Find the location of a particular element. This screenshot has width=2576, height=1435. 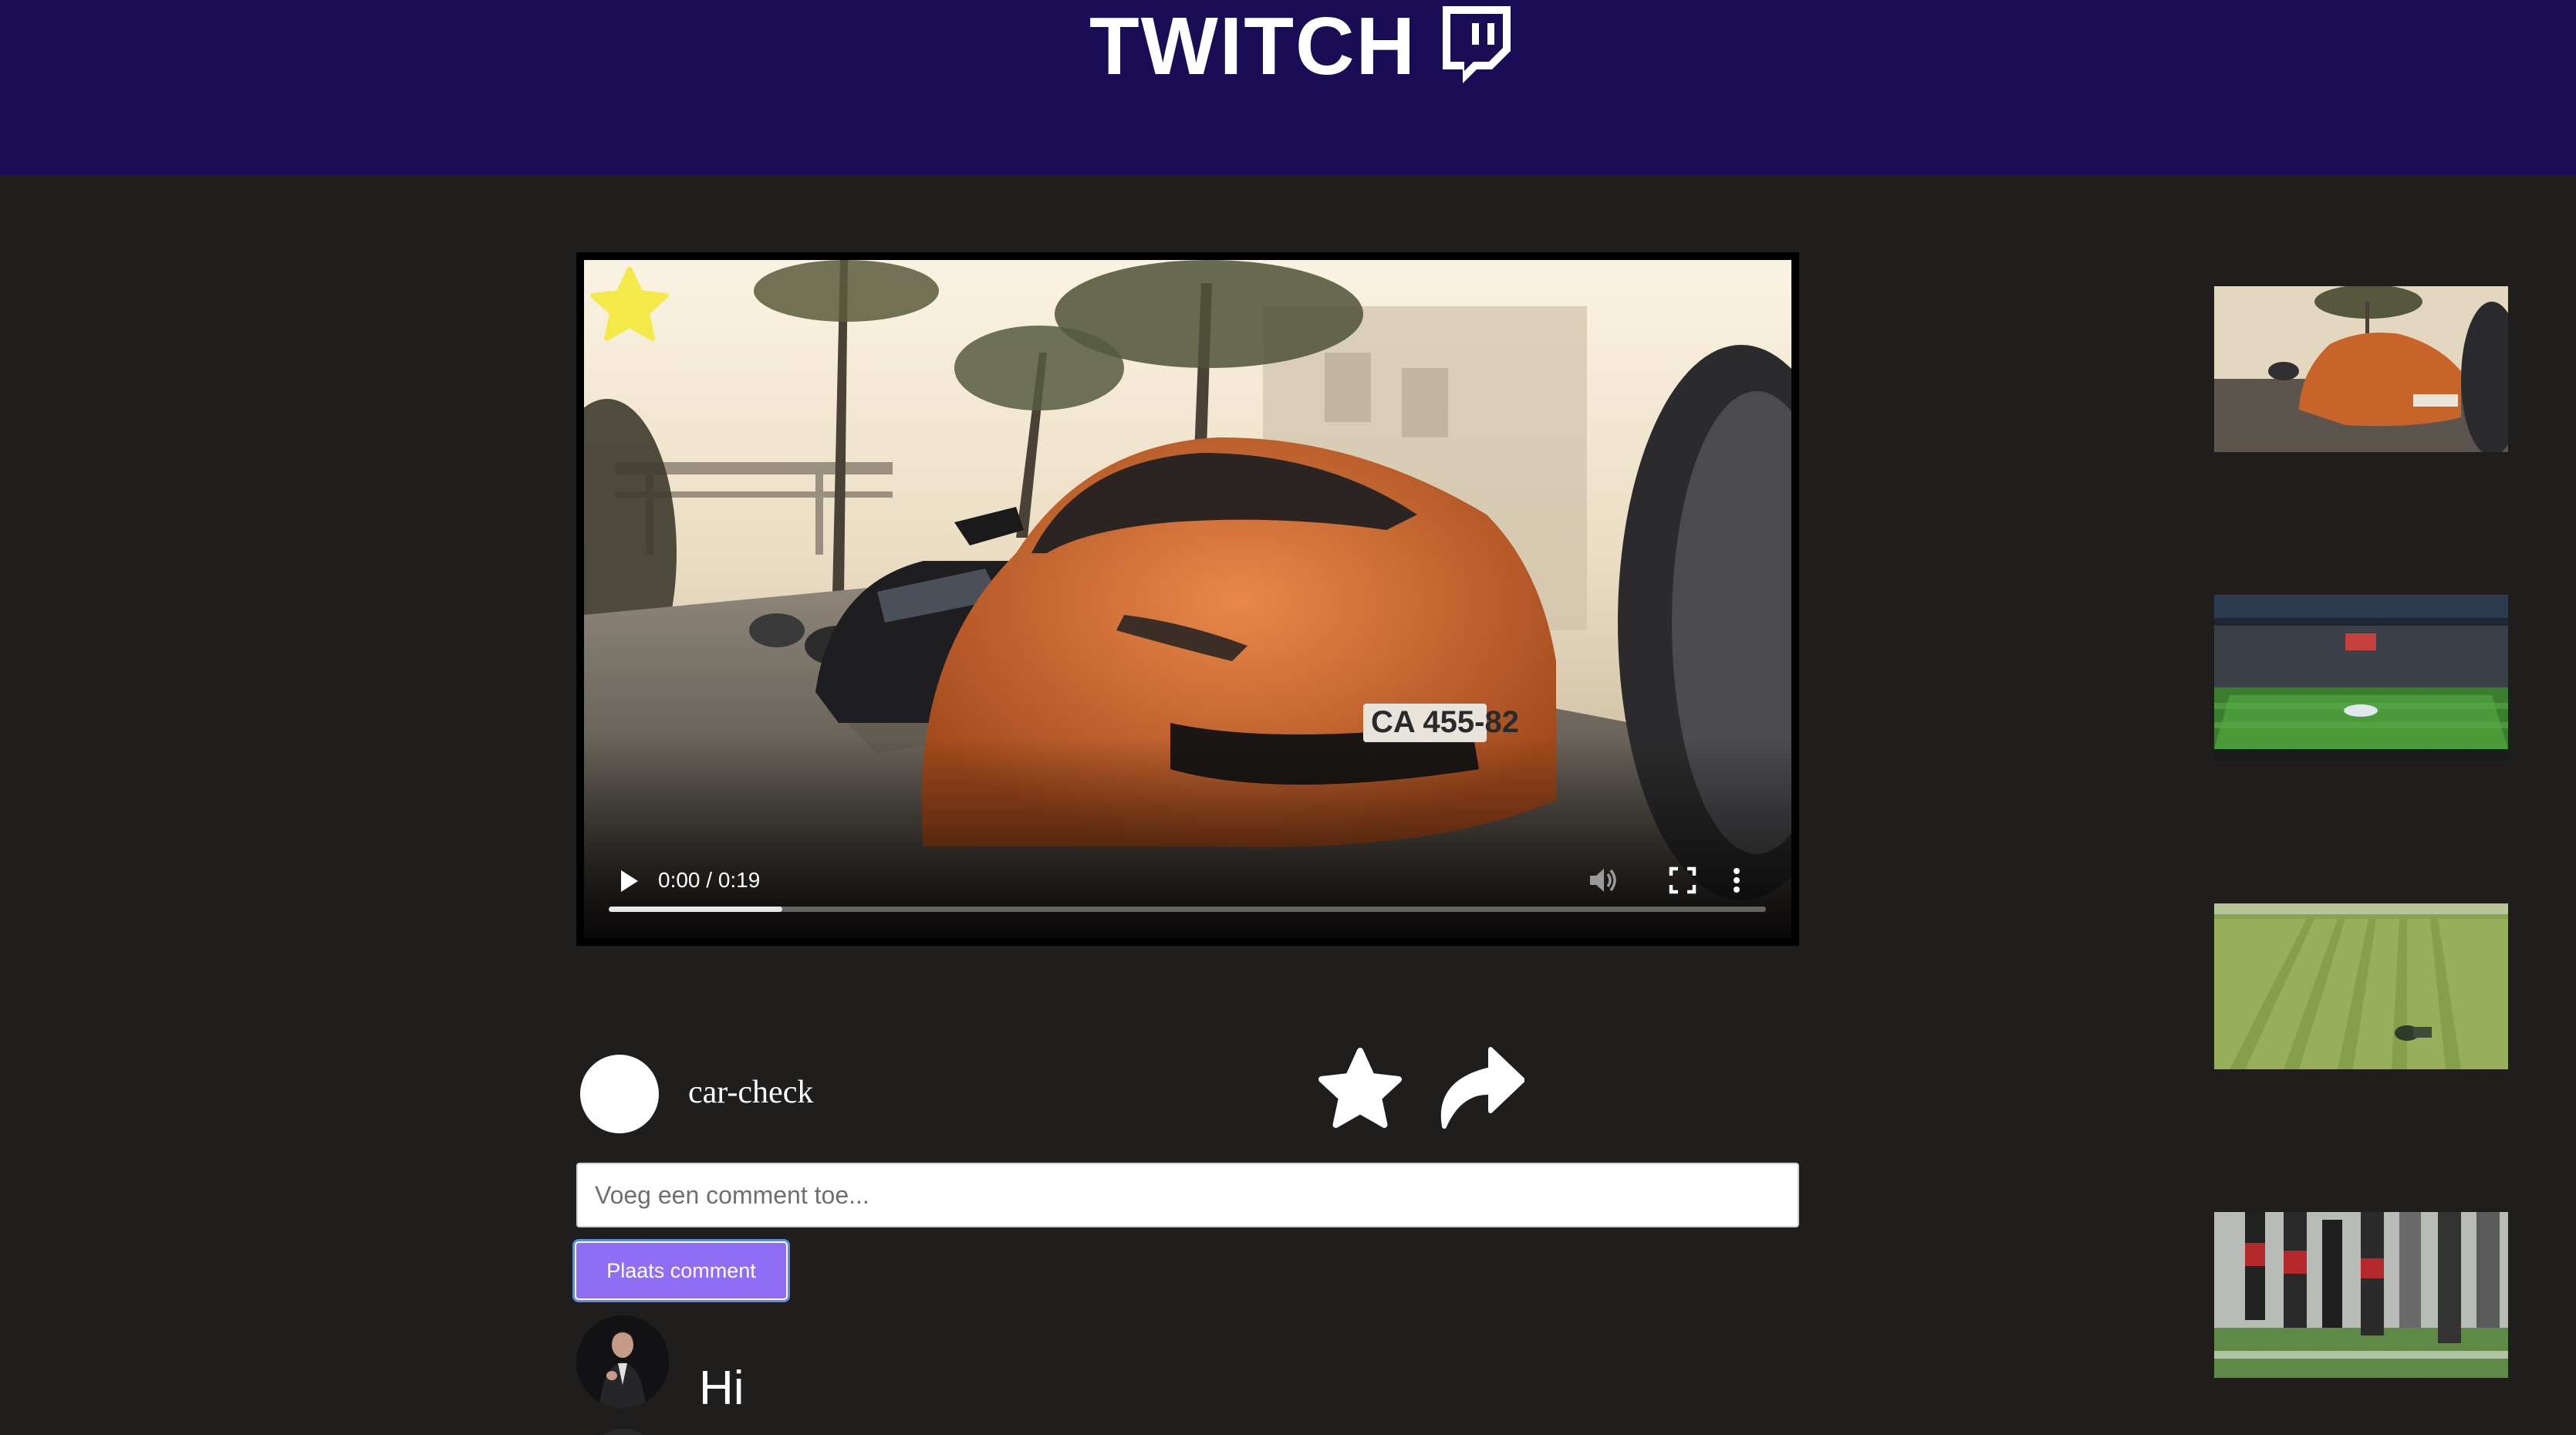

play-icon is located at coordinates (629, 881).